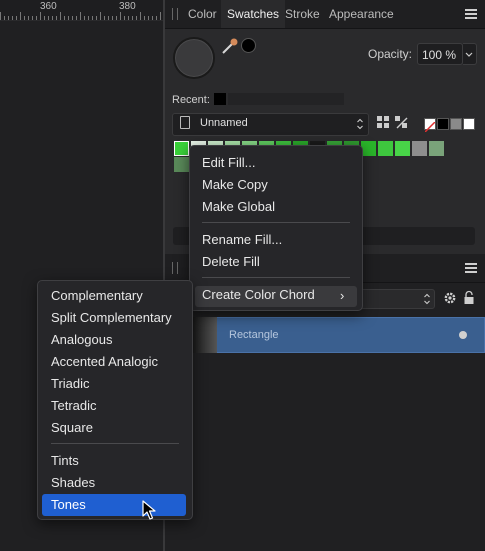  What do you see at coordinates (248, 45) in the screenshot?
I see `stroke-color-well` at bounding box center [248, 45].